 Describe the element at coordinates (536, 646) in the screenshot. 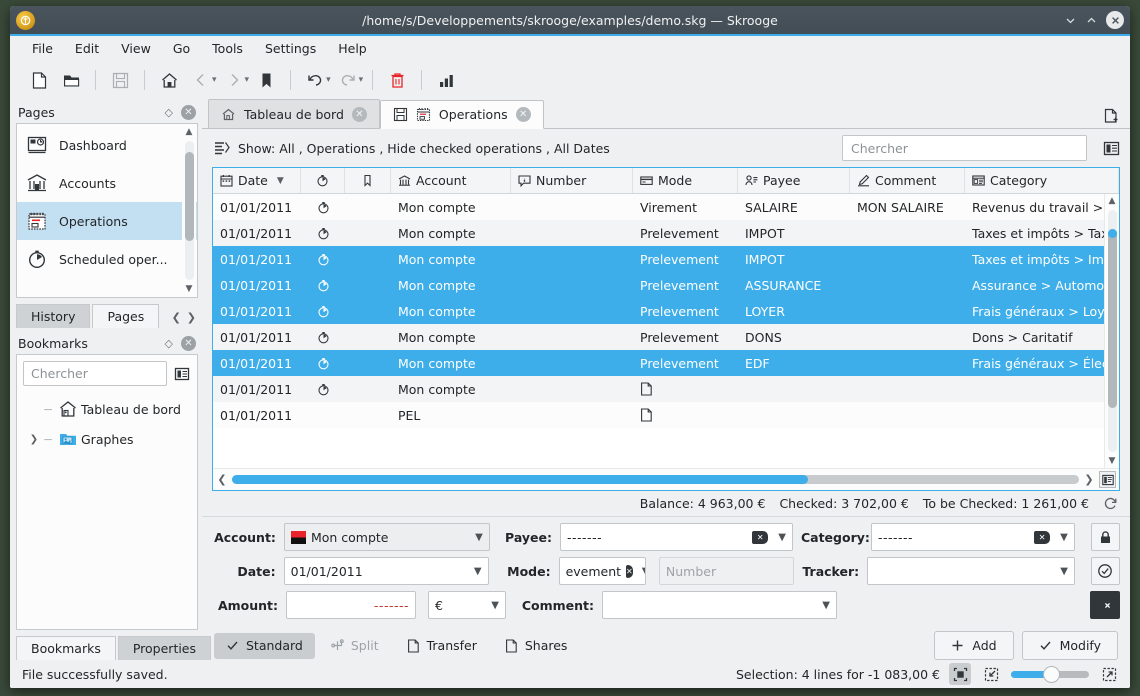

I see `type-shares-button: Shares` at that location.